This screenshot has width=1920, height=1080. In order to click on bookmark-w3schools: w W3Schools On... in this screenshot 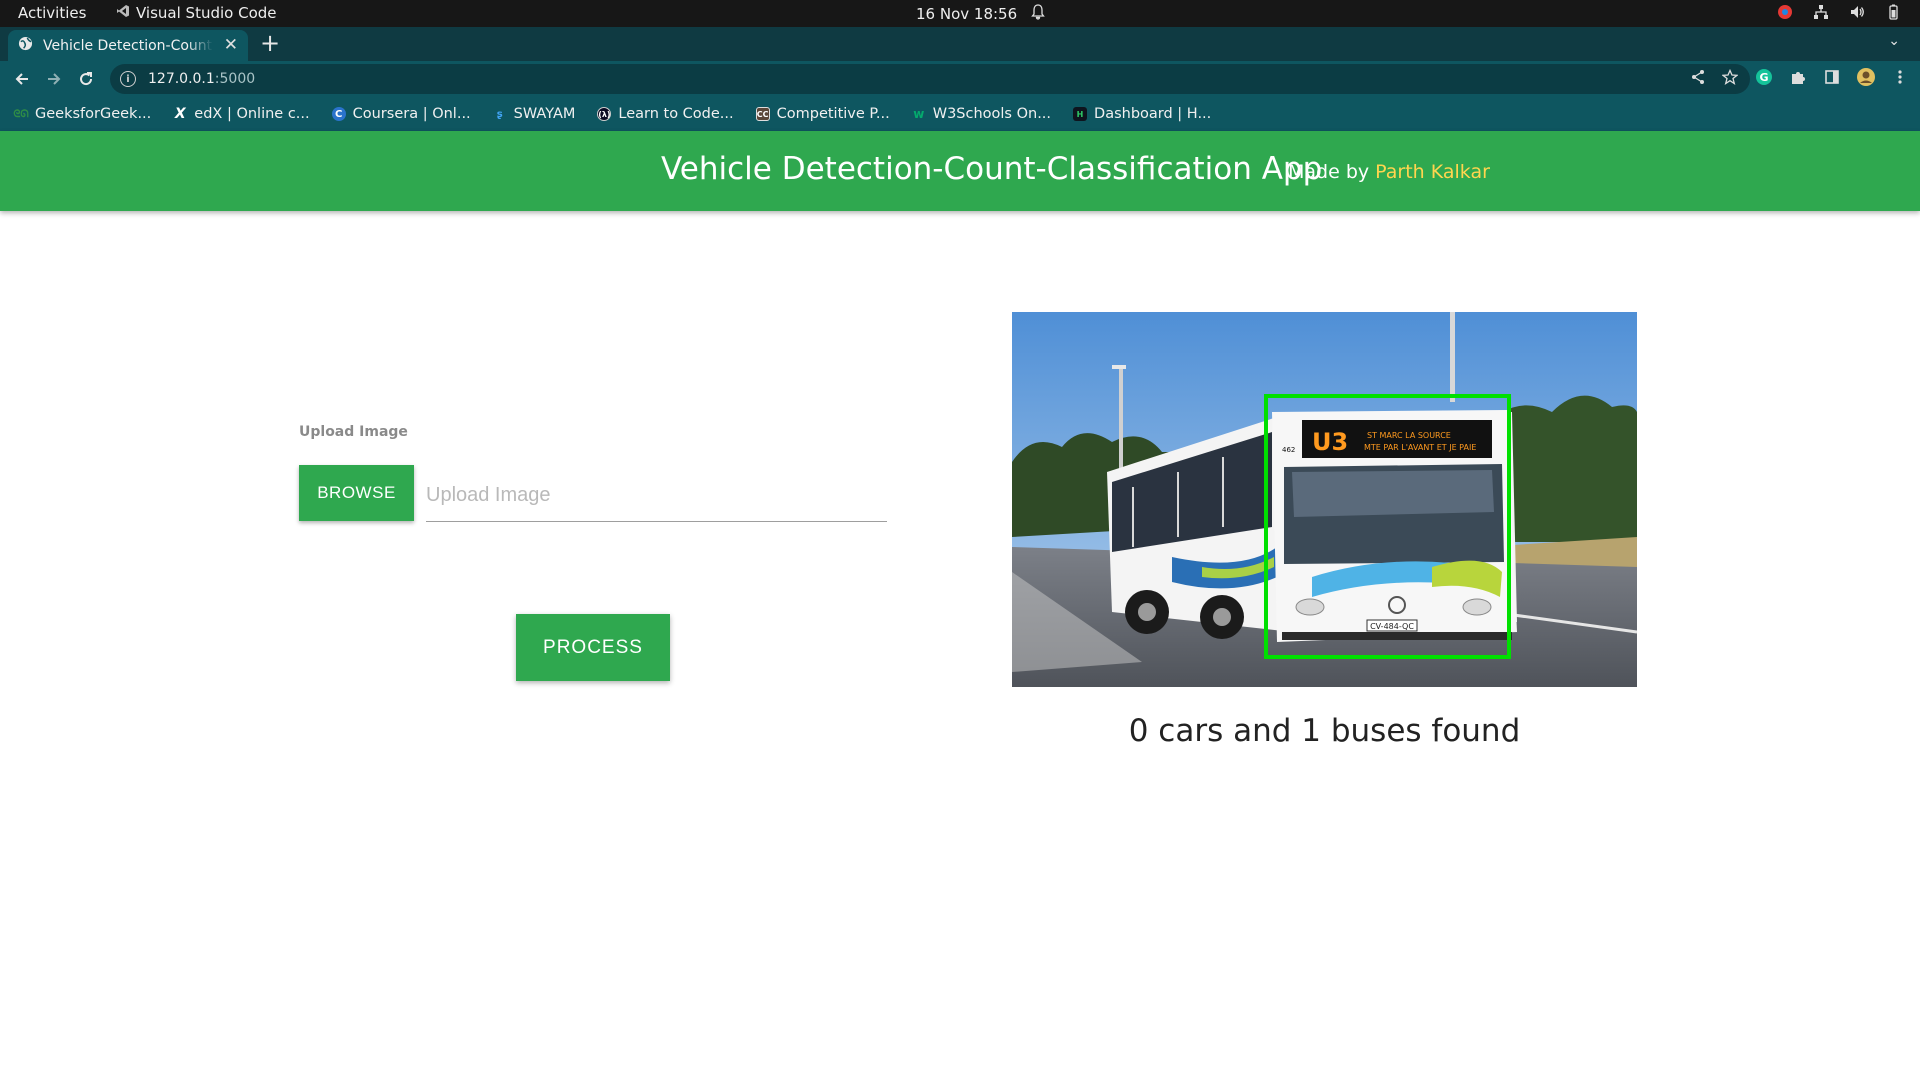, I will do `click(981, 114)`.